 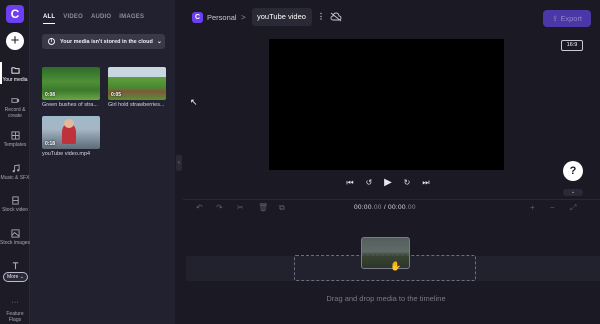 I want to click on media-card: 0:18 youTube video.mp4, so click(x=71, y=136).